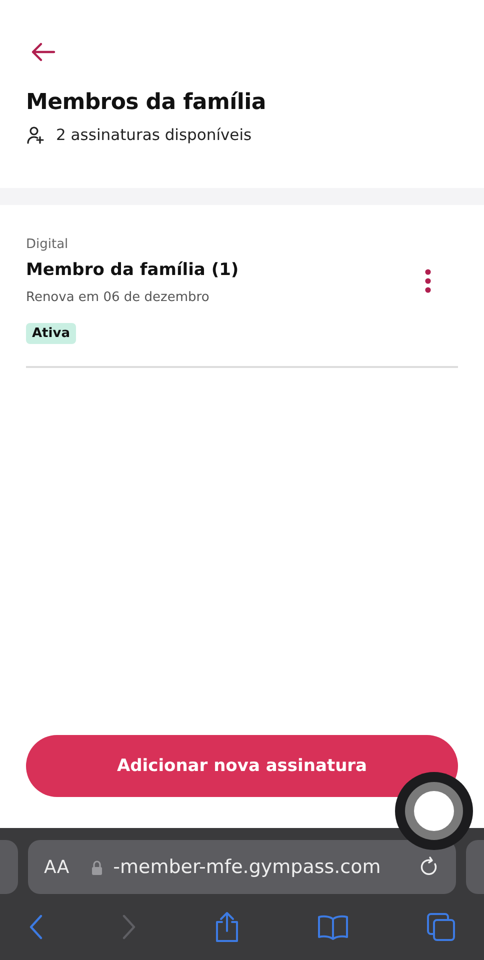  I want to click on add-person-icon, so click(36, 135).